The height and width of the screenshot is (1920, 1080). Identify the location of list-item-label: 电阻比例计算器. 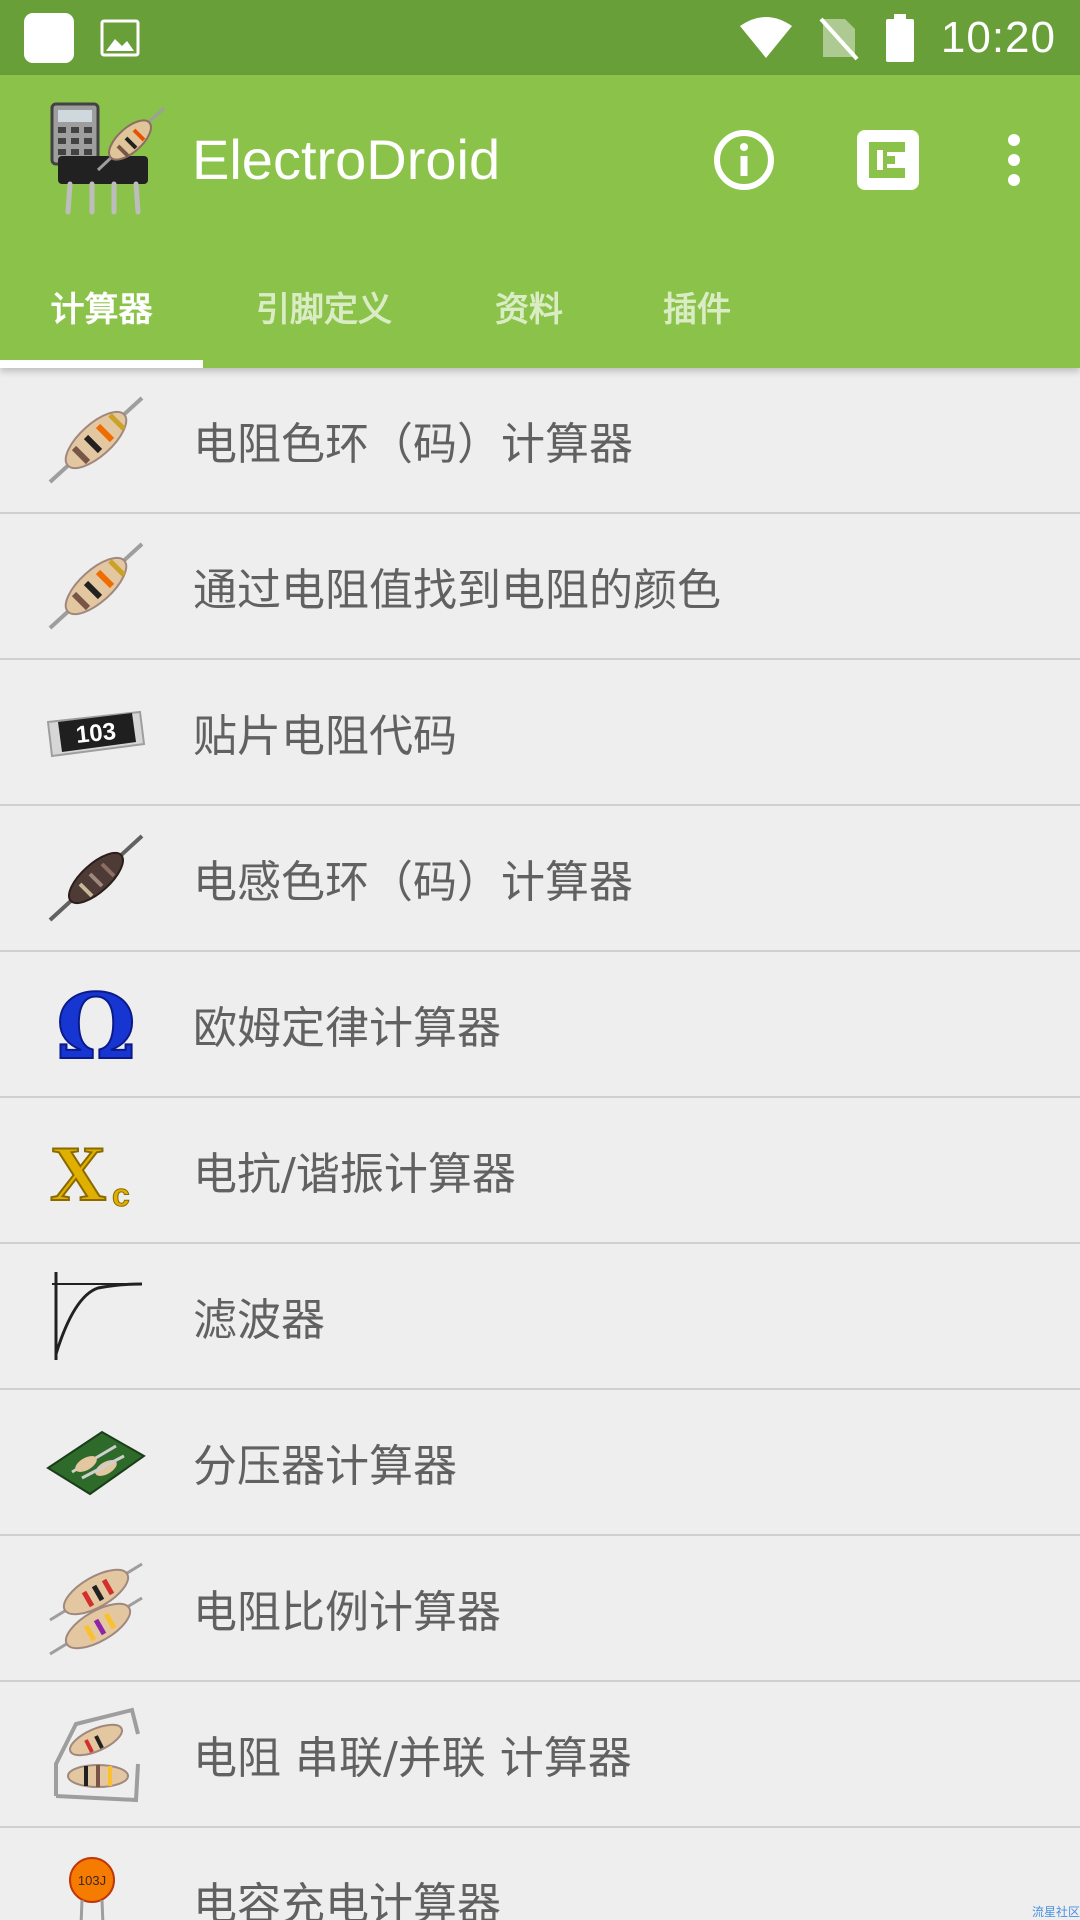
(347, 1612).